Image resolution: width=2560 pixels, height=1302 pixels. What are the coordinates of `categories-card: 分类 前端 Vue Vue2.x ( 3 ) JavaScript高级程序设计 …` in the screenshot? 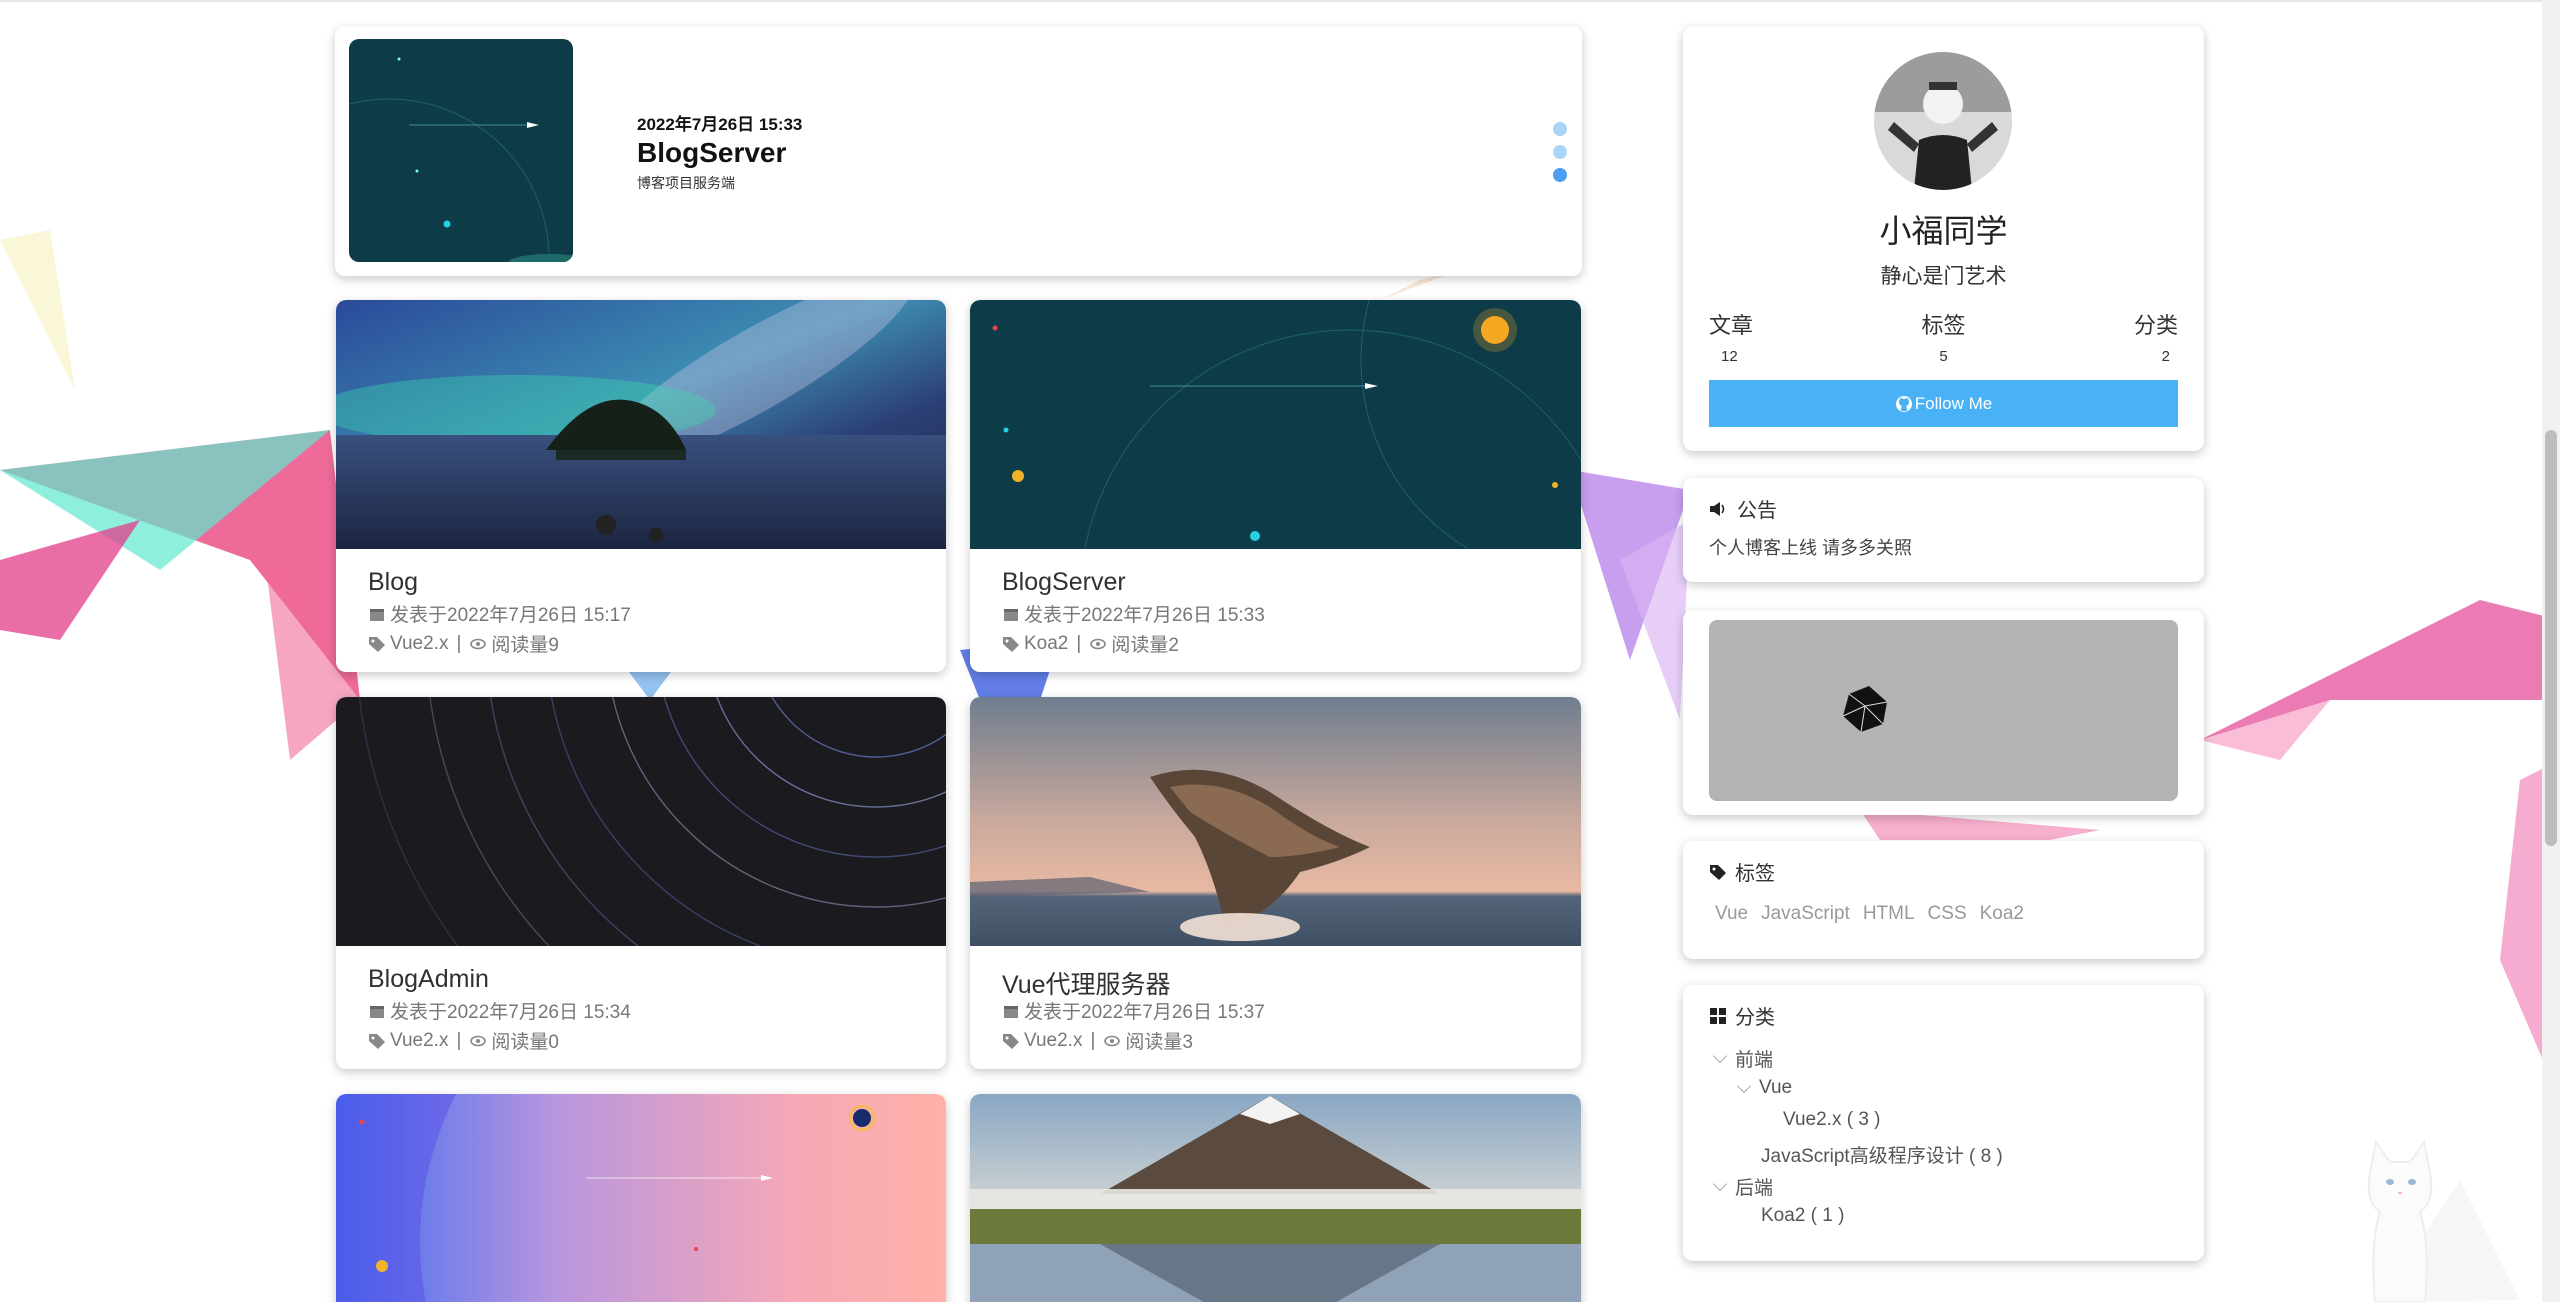 It's located at (1943, 1123).